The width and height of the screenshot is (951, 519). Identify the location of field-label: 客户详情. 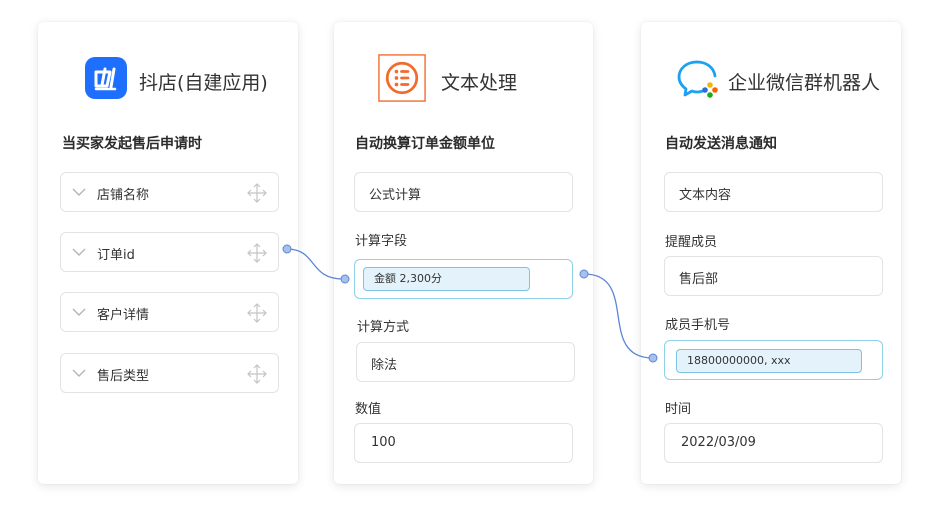
(123, 315).